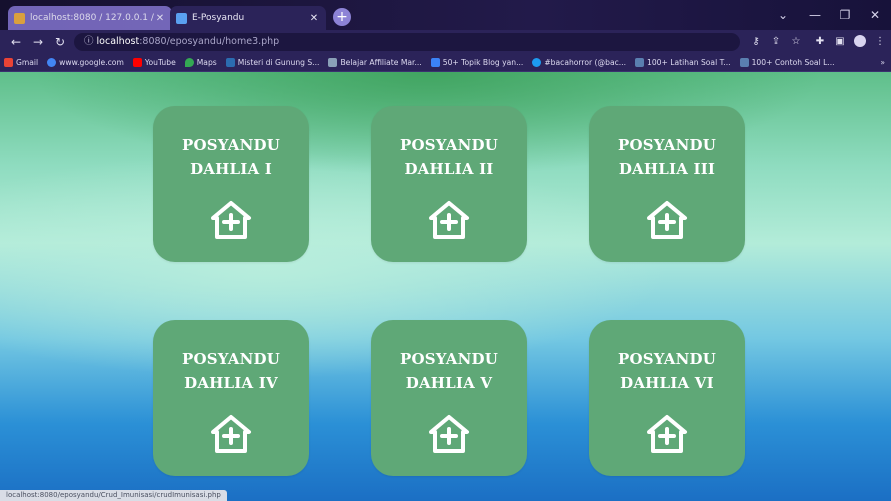  I want to click on restore-button: ❐, so click(845, 15).